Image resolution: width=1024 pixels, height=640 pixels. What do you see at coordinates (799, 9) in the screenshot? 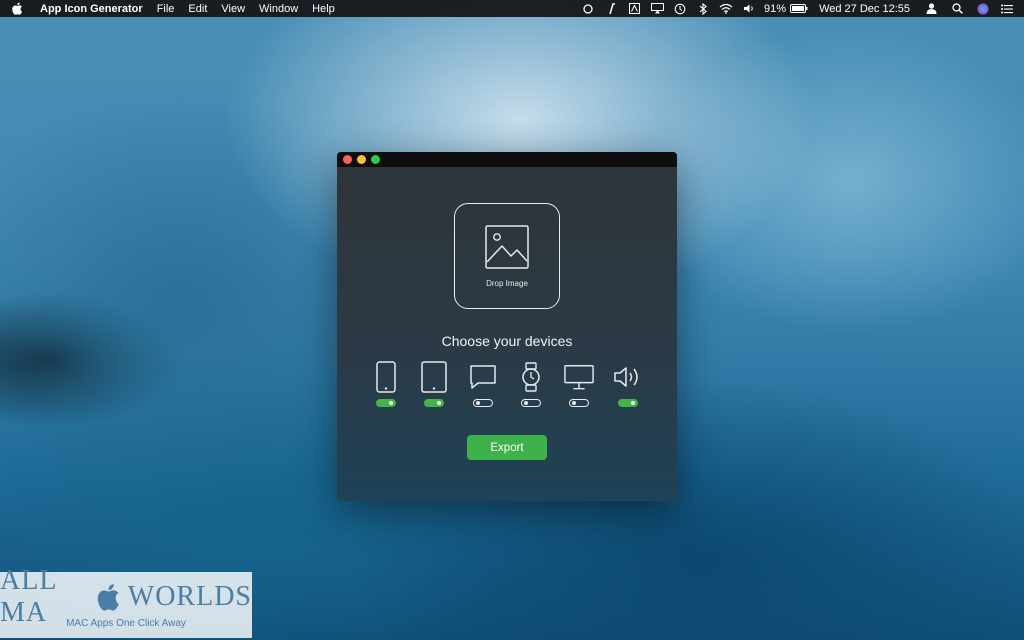
I see `battery-icon` at bounding box center [799, 9].